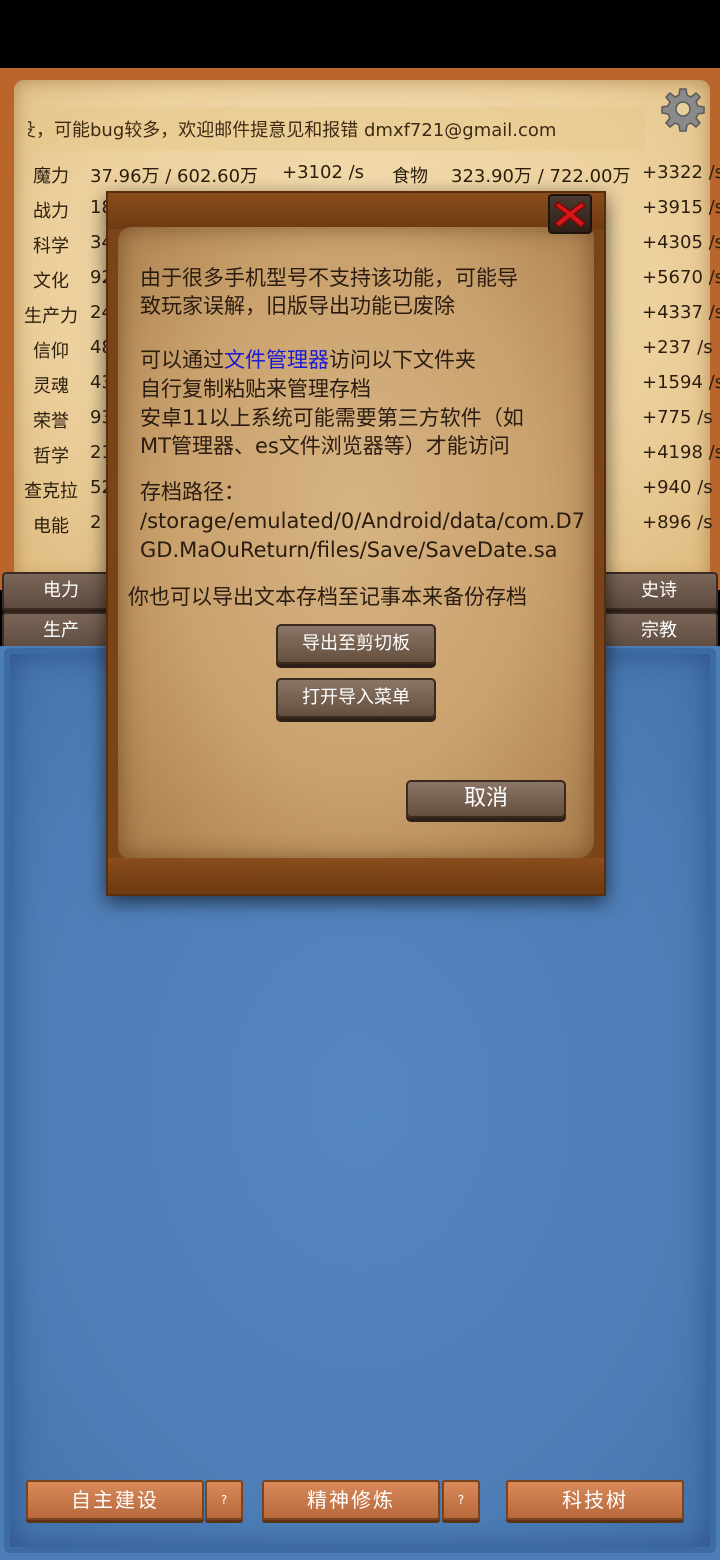 The height and width of the screenshot is (1560, 720). What do you see at coordinates (51, 281) in the screenshot?
I see `resource-name: 文化` at bounding box center [51, 281].